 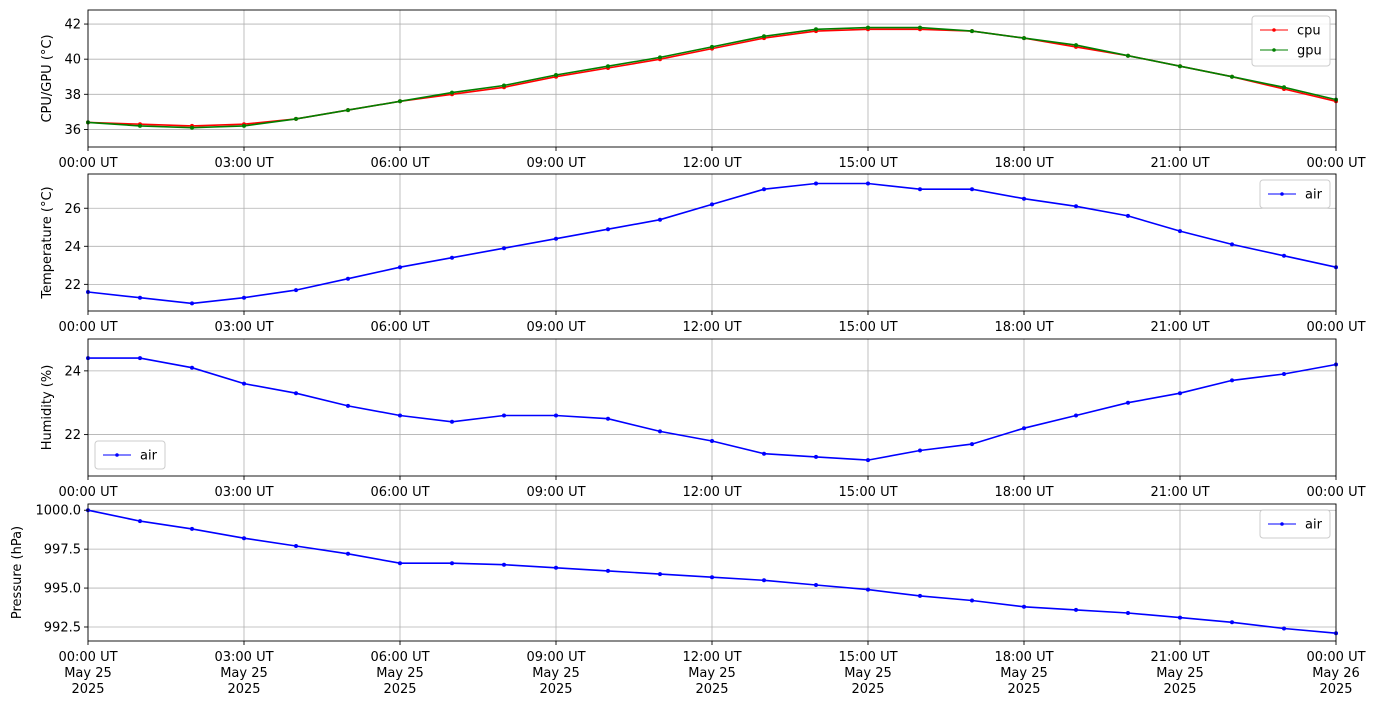 What do you see at coordinates (72, 209) in the screenshot?
I see `y-tick-label: 26` at bounding box center [72, 209].